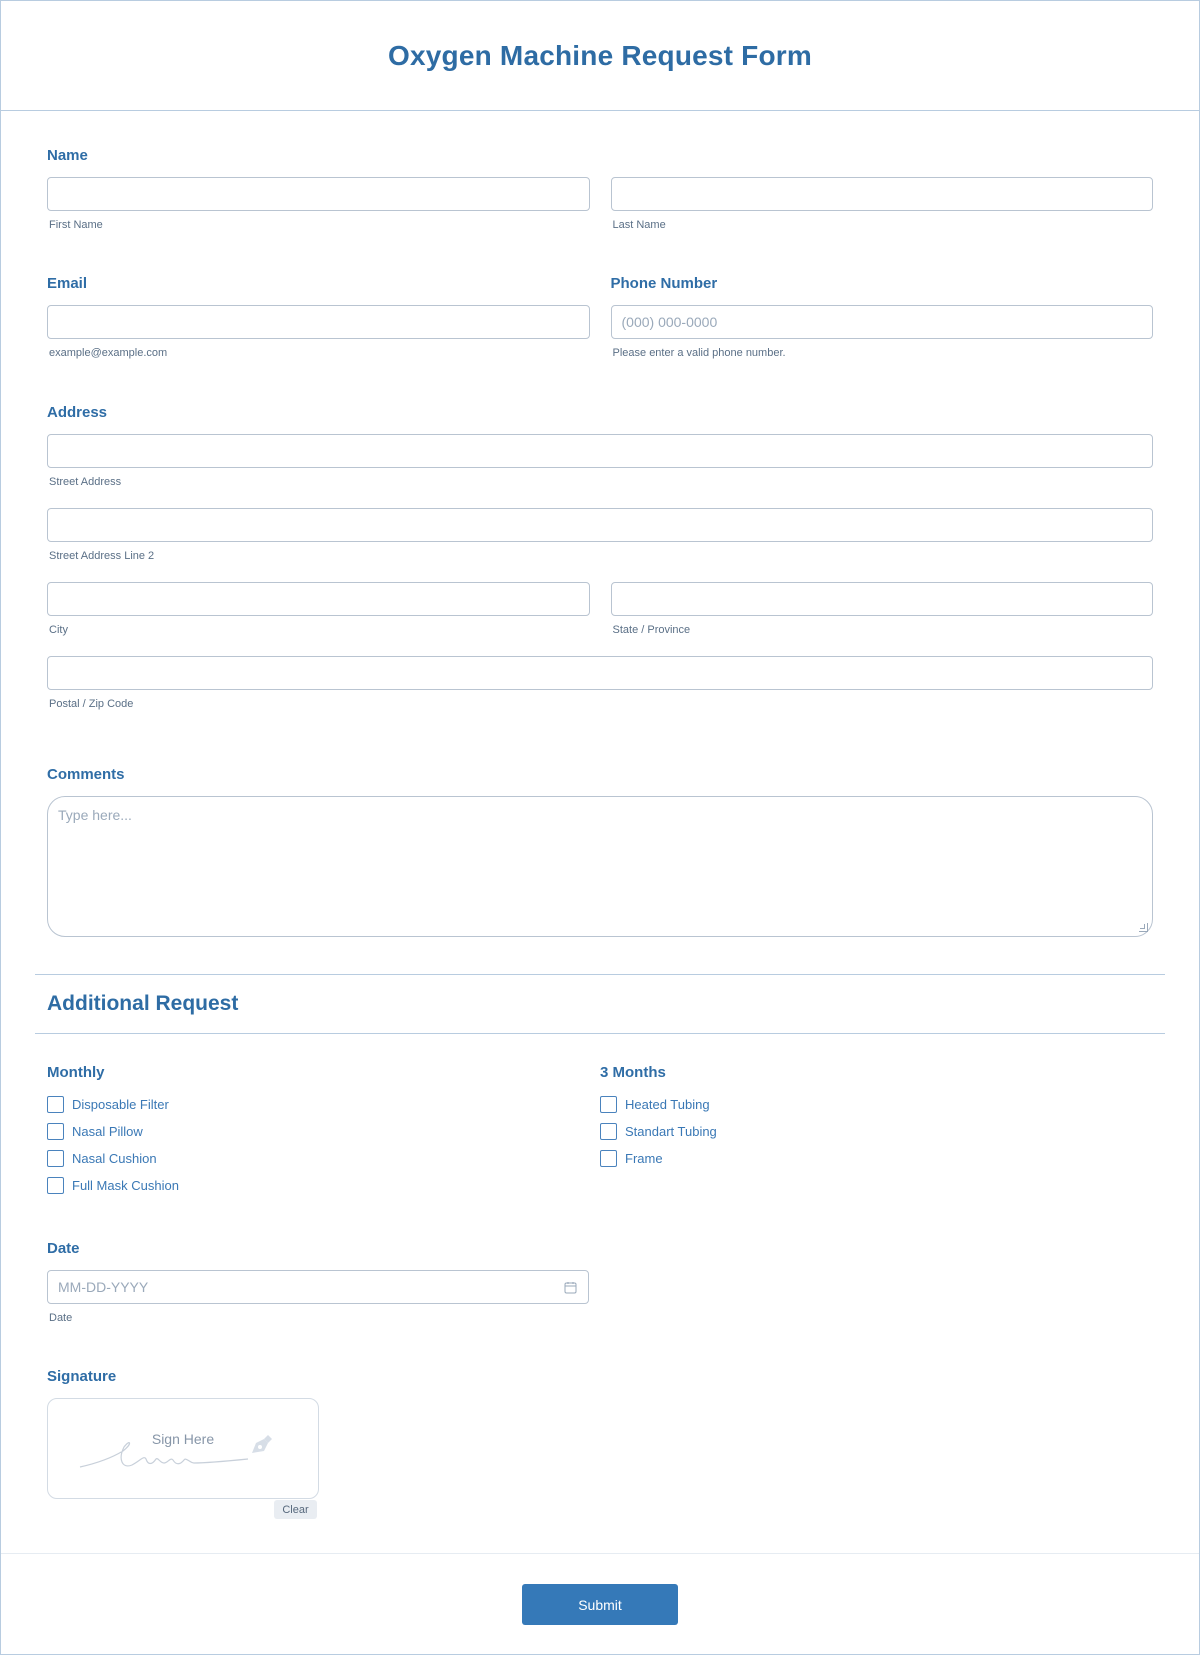 This screenshot has width=1200, height=1655. Describe the element at coordinates (323, 1158) in the screenshot. I see `checkbox-nasal-cushion: Nasal Cushion` at that location.